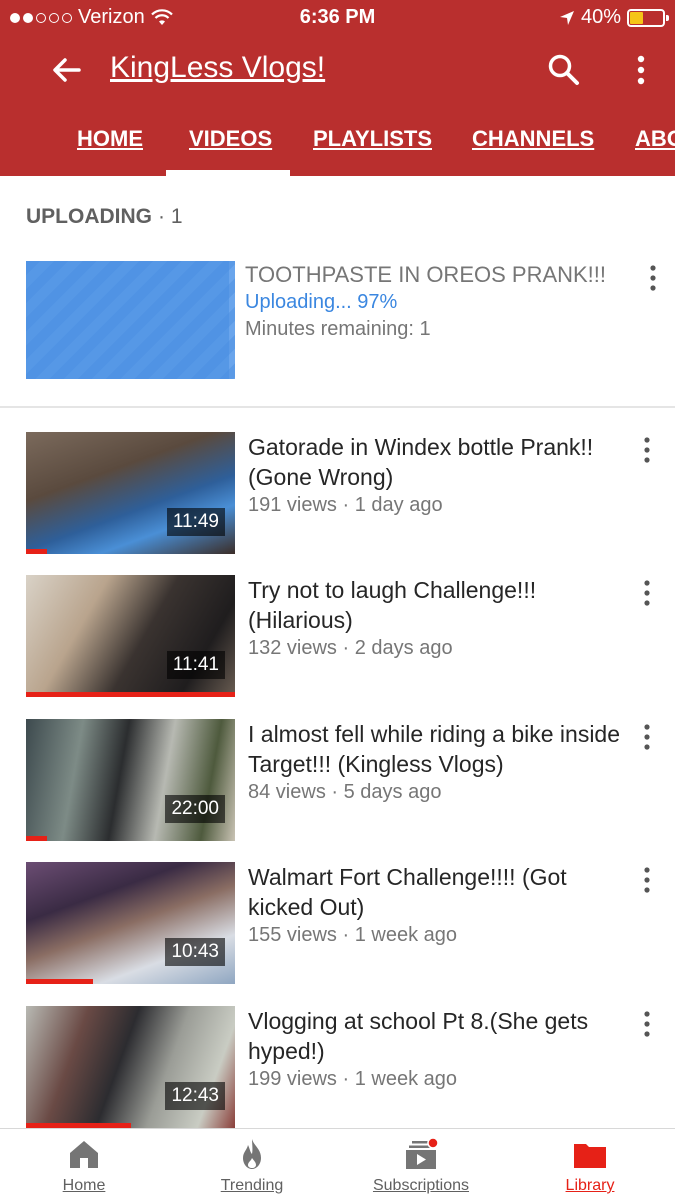 Image resolution: width=675 pixels, height=1200 pixels. Describe the element at coordinates (350, 648) in the screenshot. I see `video-meta: 132 views · 2 days ago` at that location.